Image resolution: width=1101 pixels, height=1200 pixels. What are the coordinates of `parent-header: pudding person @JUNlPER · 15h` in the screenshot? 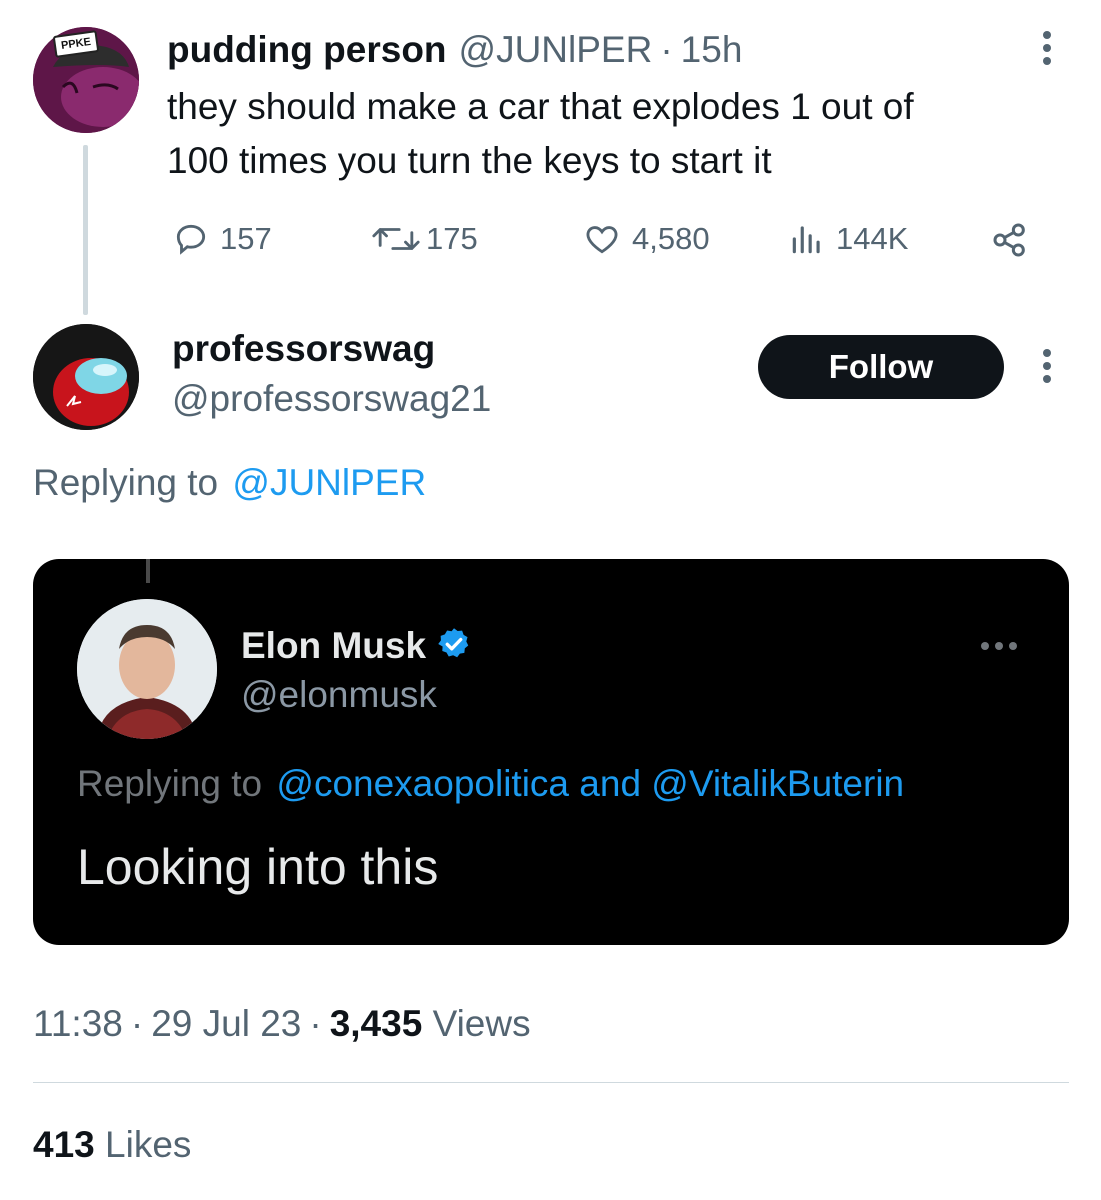 It's located at (454, 50).